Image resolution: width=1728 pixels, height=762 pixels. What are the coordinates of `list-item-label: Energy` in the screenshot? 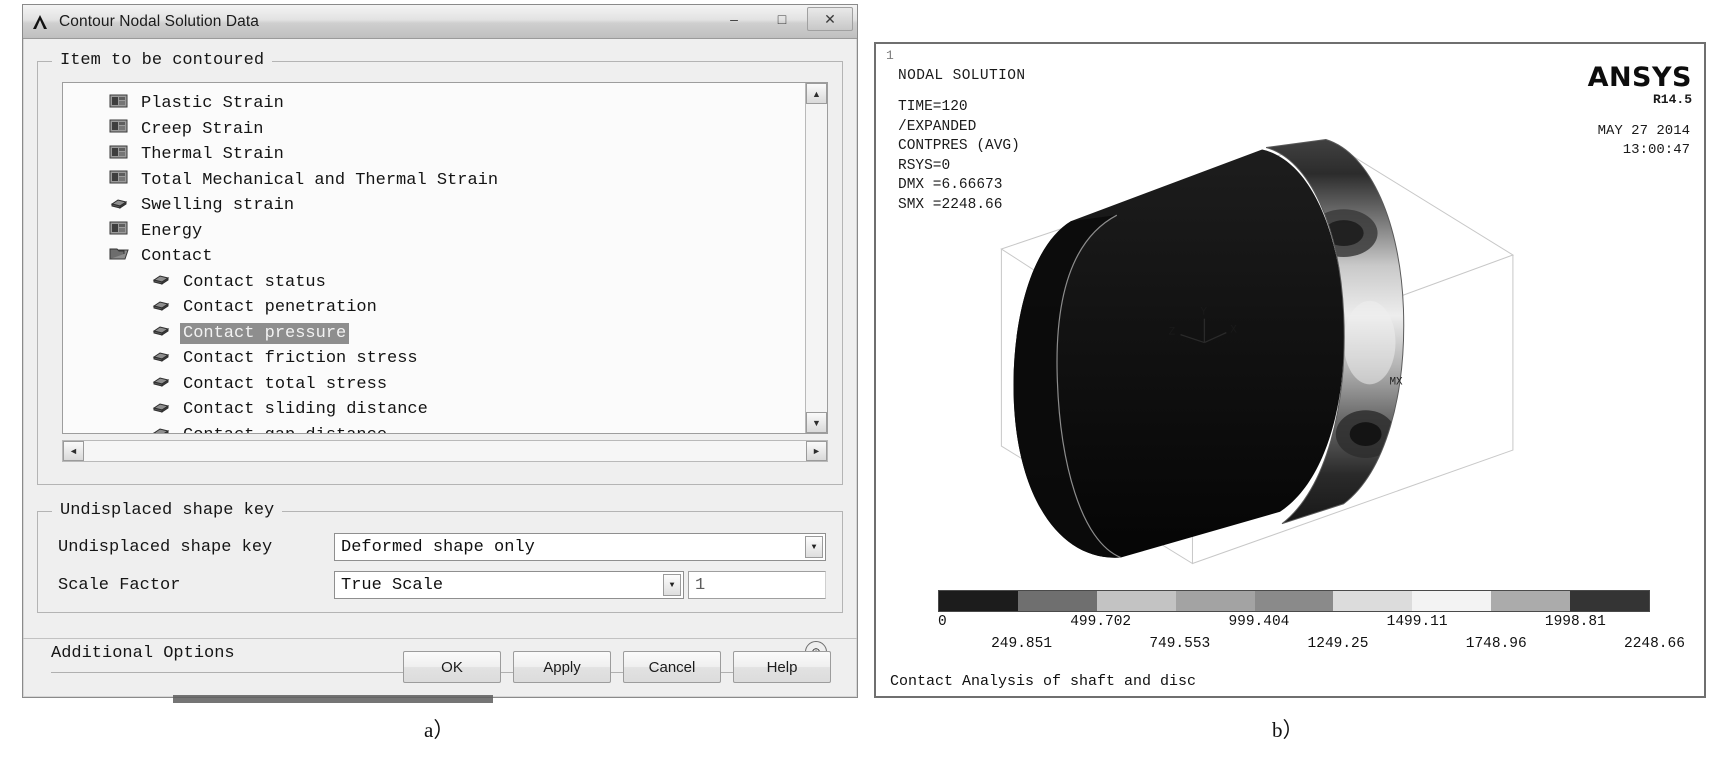 It's located at (172, 231).